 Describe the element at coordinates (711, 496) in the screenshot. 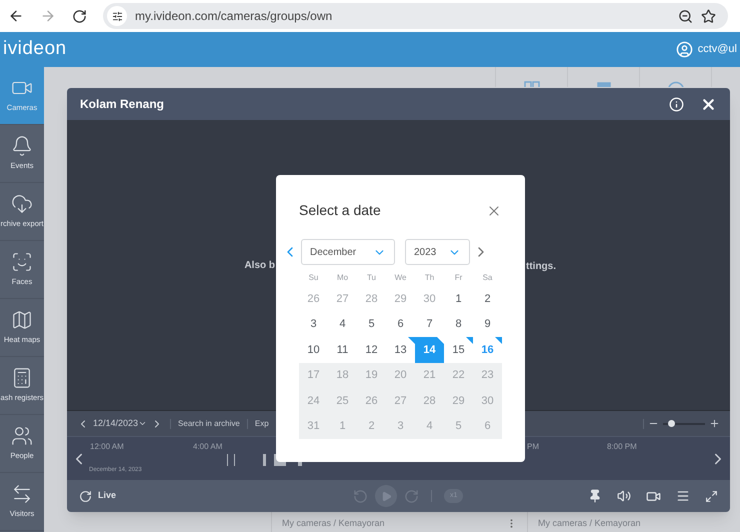

I see `fullscreen-icon` at that location.